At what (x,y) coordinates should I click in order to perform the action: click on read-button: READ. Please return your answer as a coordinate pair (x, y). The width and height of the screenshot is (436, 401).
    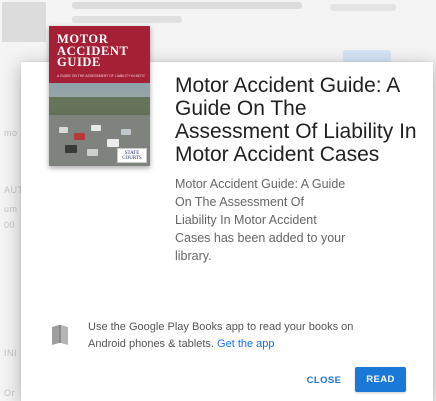
    Looking at the image, I should click on (380, 379).